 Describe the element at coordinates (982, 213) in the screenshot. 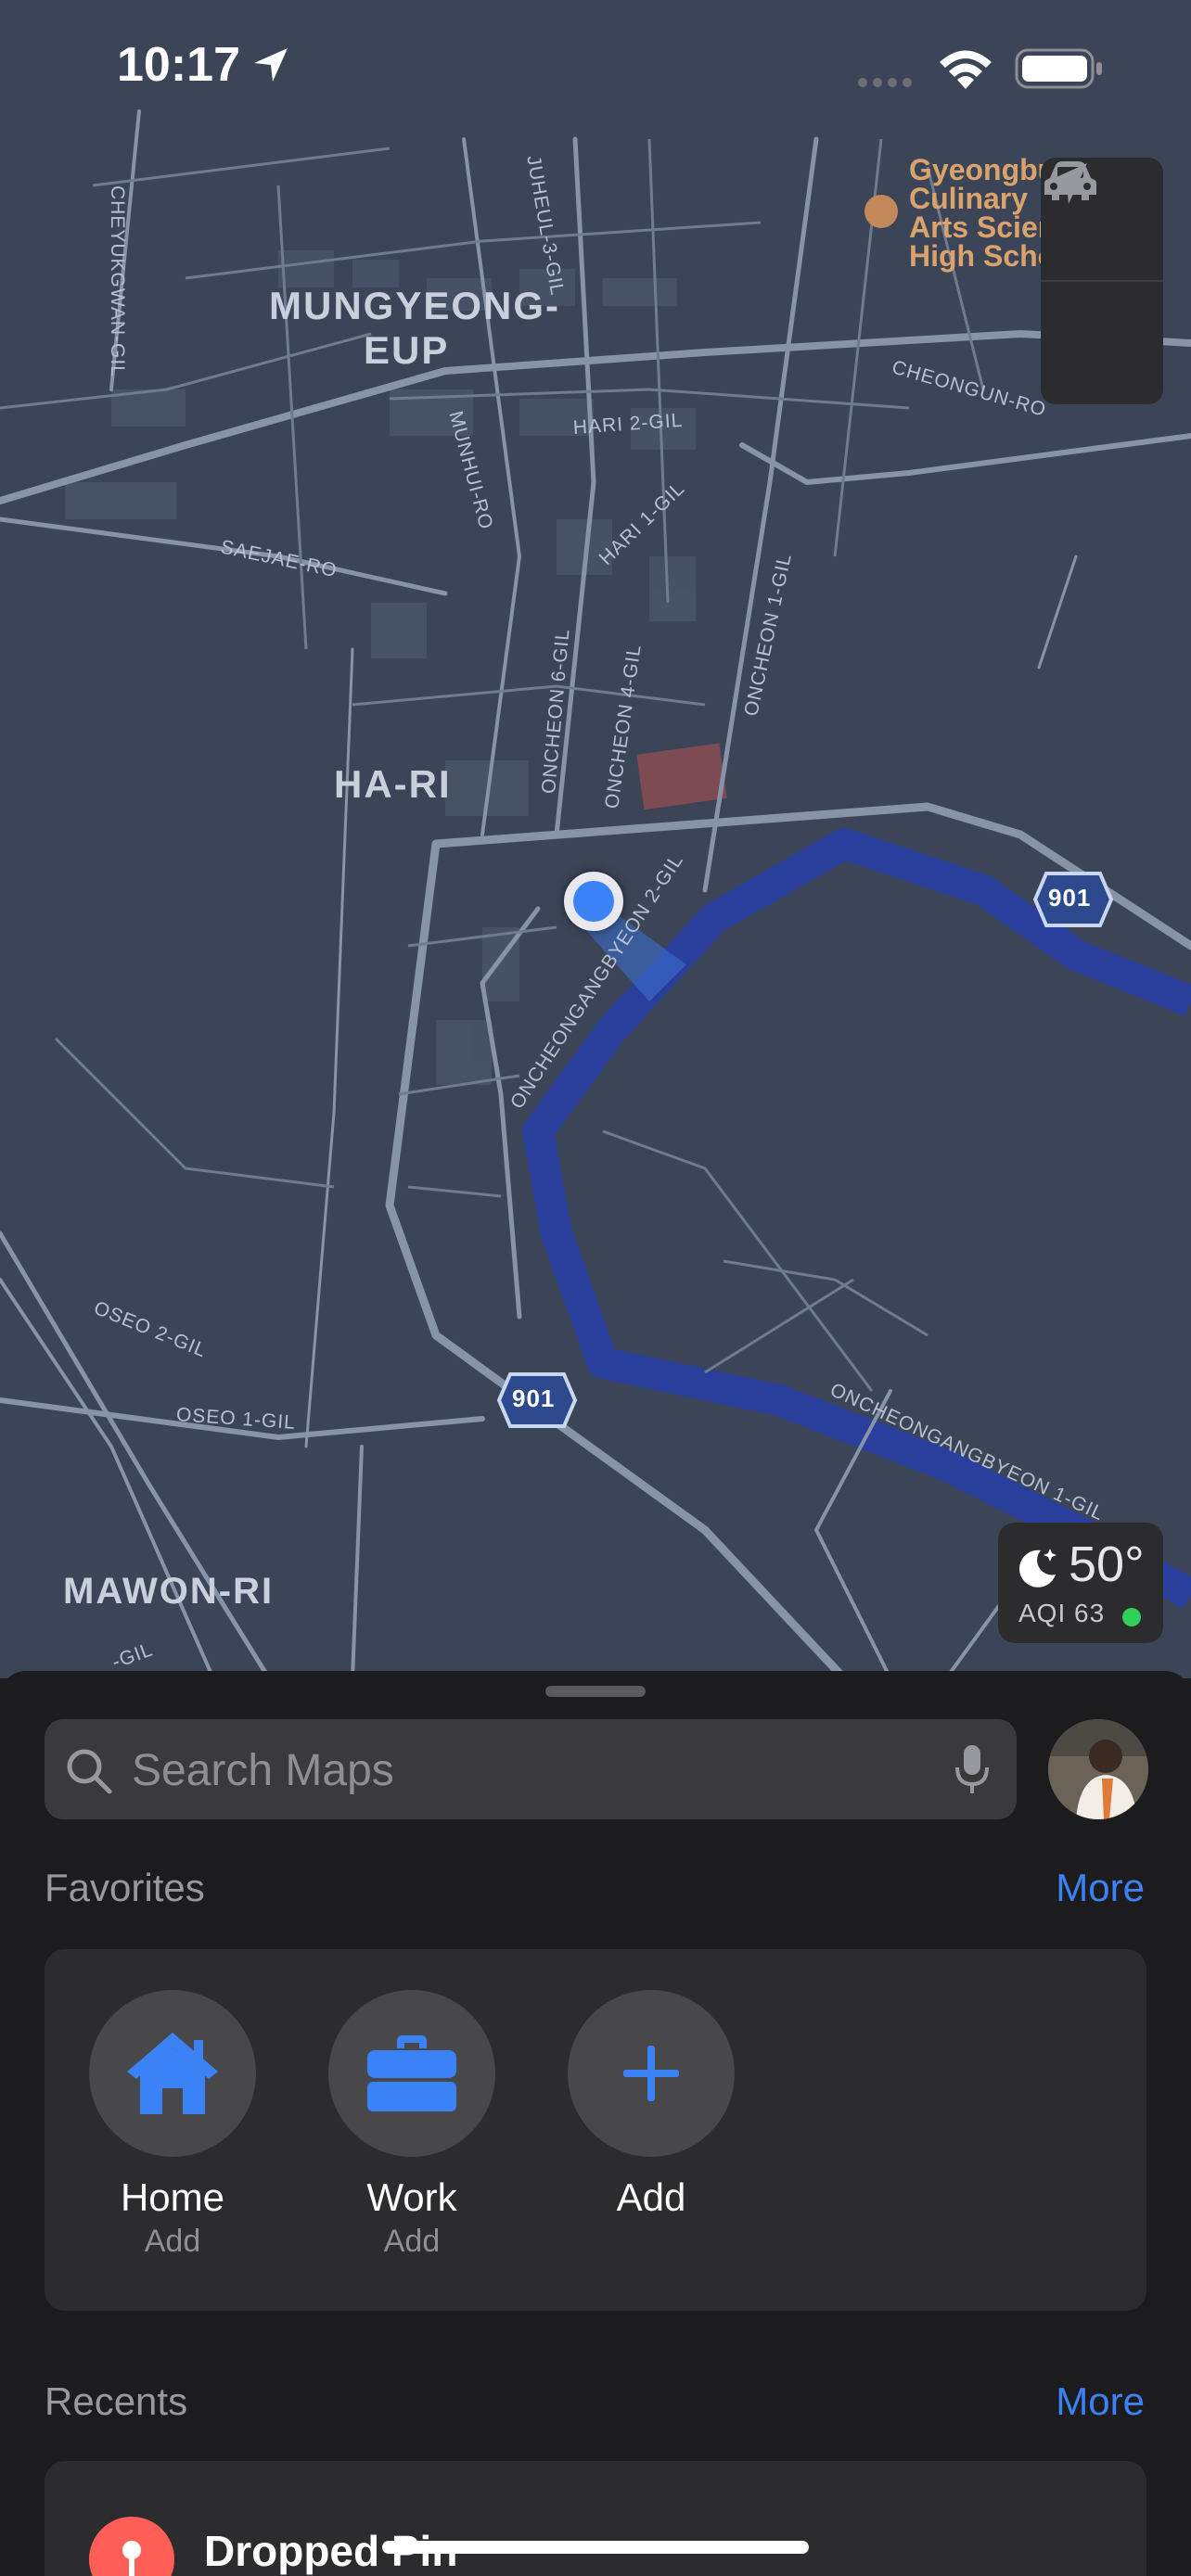

I see `poi-label: Gyeongbu Culinary Arts Scien High Scho` at that location.